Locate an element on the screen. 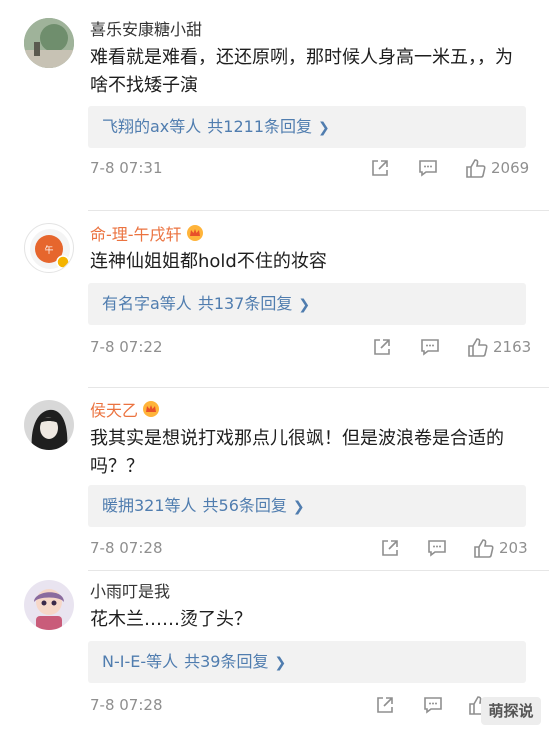  comment-time: 7-8 07:31 is located at coordinates (126, 168).